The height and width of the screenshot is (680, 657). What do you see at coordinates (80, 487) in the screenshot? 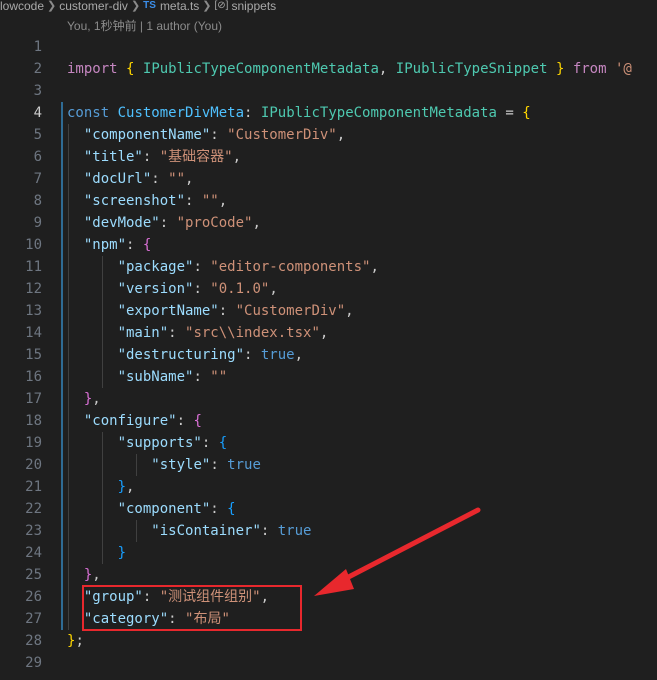
I see `code-line: 21 },` at bounding box center [80, 487].